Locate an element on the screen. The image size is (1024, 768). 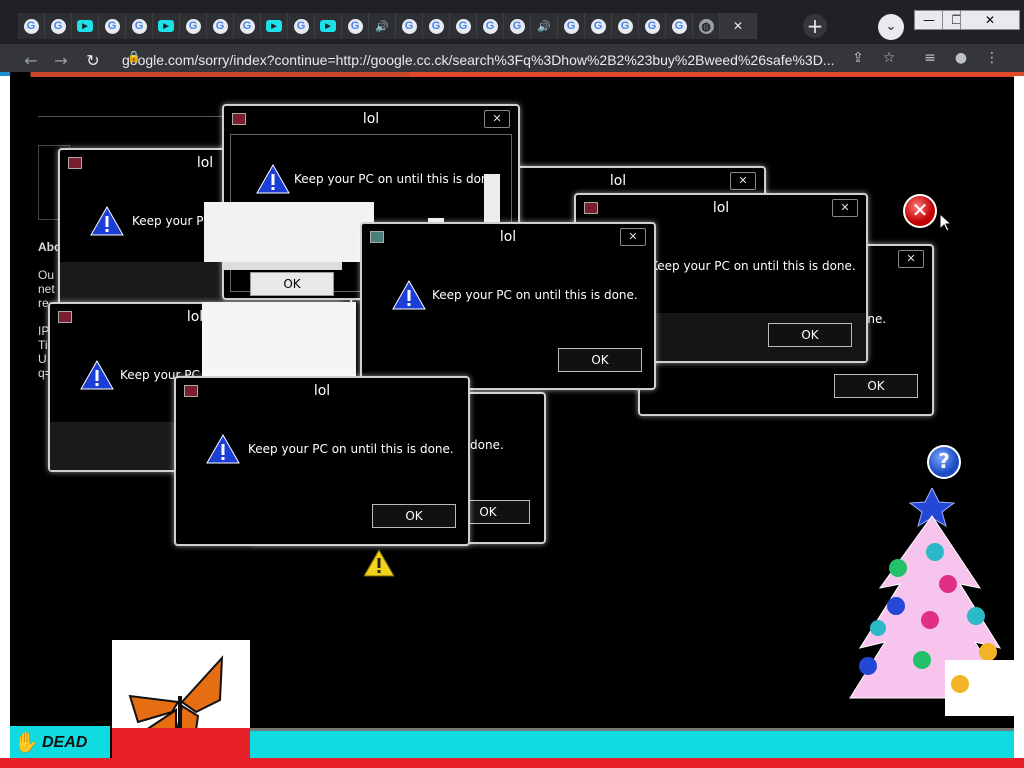
menu-icon: ⋮ is located at coordinates (992, 58).